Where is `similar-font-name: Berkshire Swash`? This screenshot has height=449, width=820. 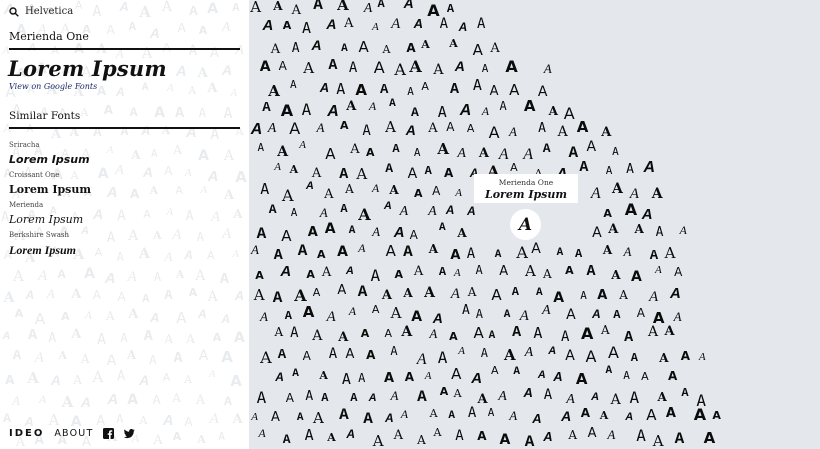 similar-font-name: Berkshire Swash is located at coordinates (50, 235).